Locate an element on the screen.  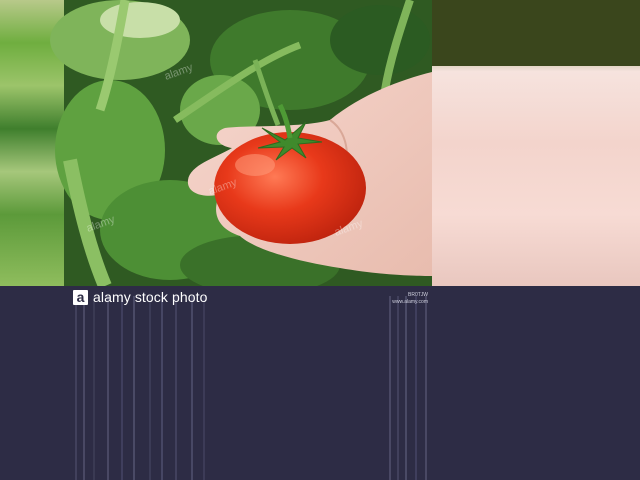
image-meta: BR0TJW www.alamy.com is located at coordinates (410, 299).